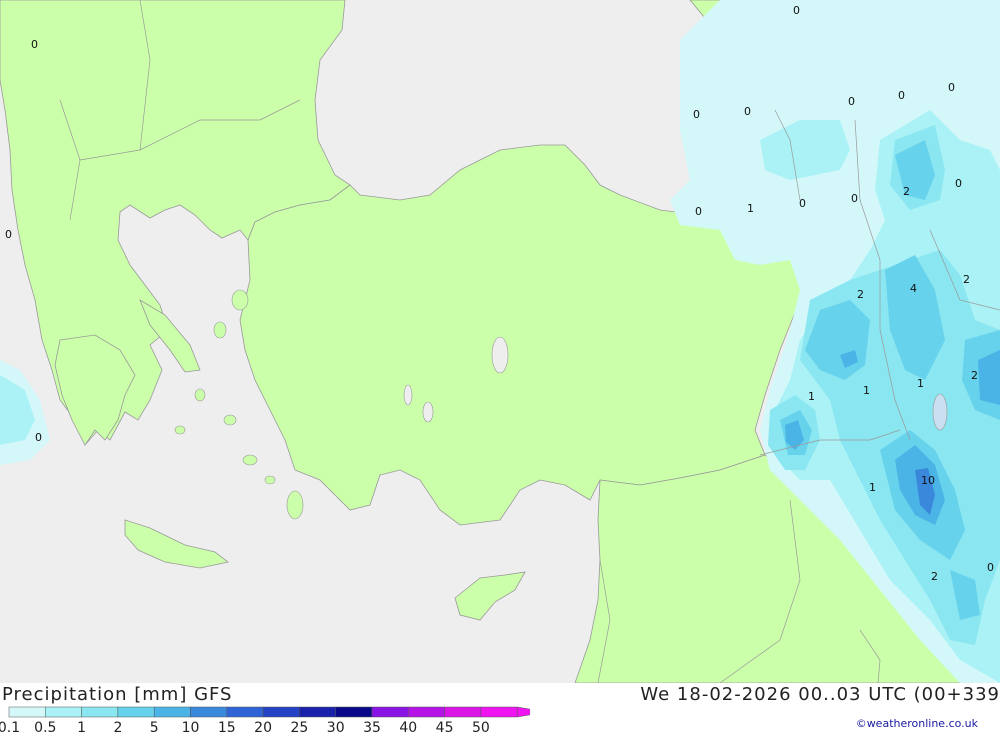 The height and width of the screenshot is (733, 1000). Describe the element at coordinates (481, 726) in the screenshot. I see `legend-tick-label: 50` at that location.